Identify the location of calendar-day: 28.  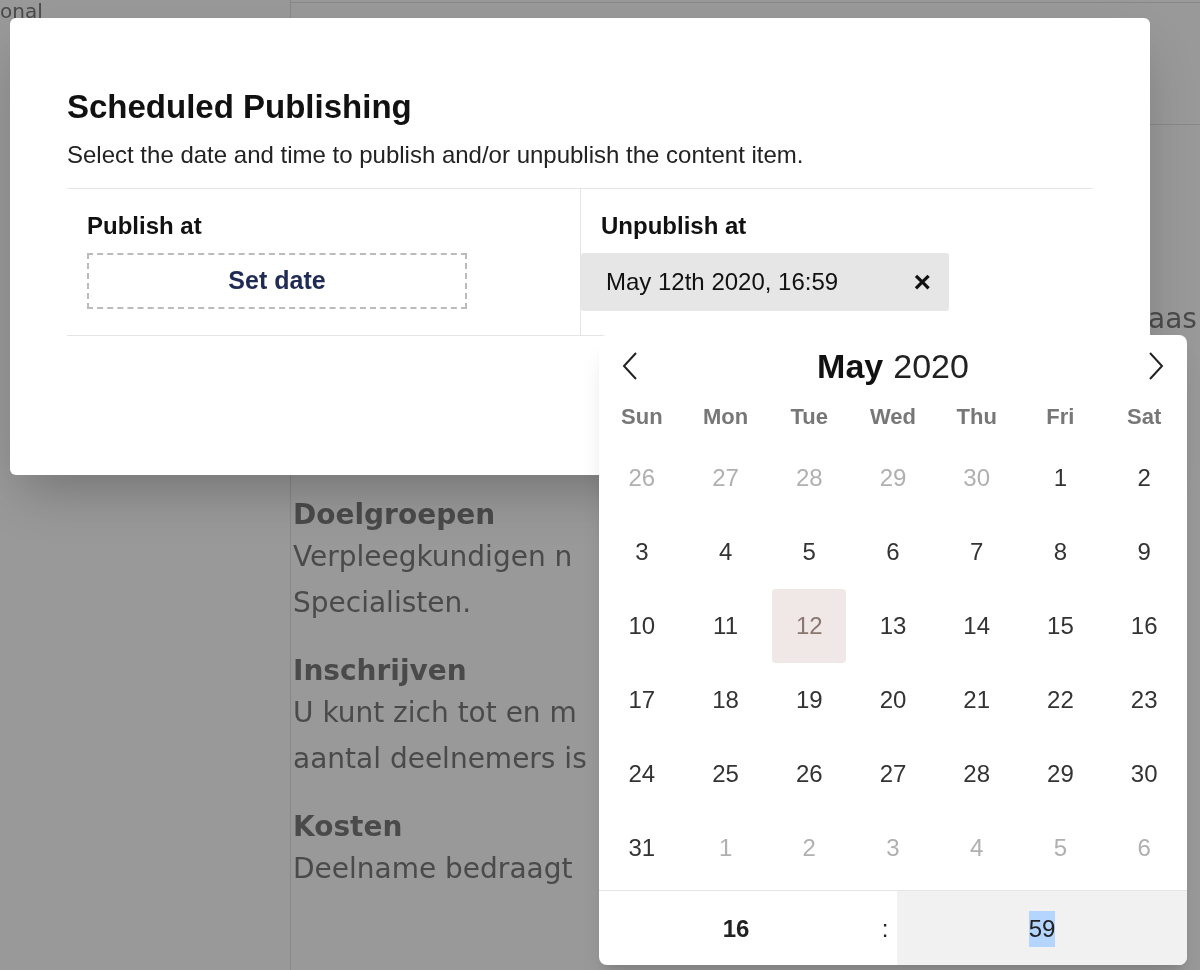
(976, 774).